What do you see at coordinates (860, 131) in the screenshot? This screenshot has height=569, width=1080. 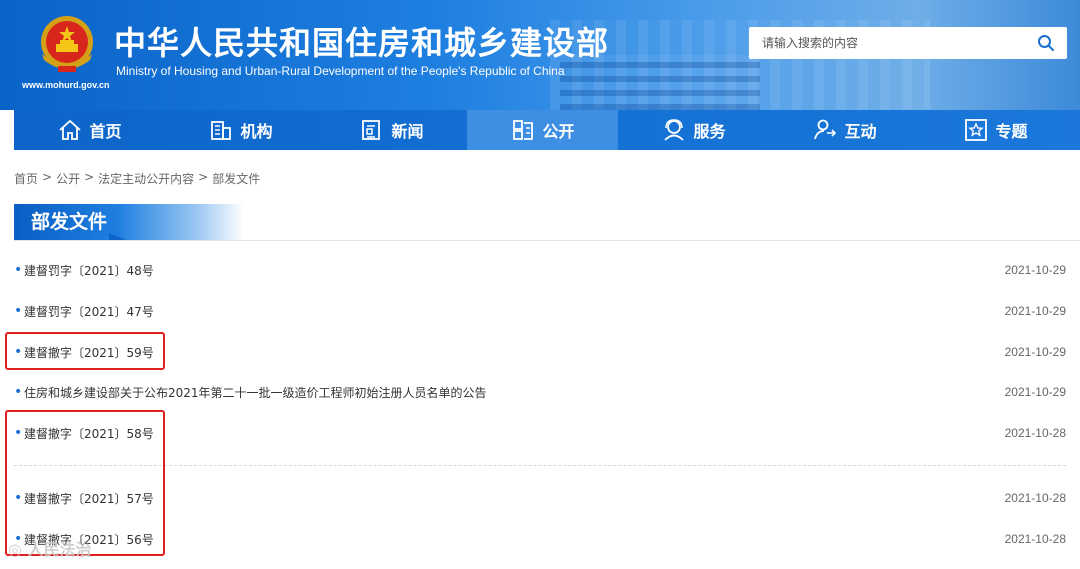 I see `nav-item-label: 互动` at bounding box center [860, 131].